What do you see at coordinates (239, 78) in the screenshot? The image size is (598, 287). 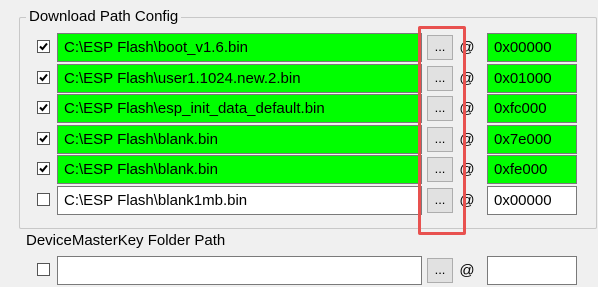 I see `file-path-field: C:\ESP Flash\user1.1024.new.2.bin` at bounding box center [239, 78].